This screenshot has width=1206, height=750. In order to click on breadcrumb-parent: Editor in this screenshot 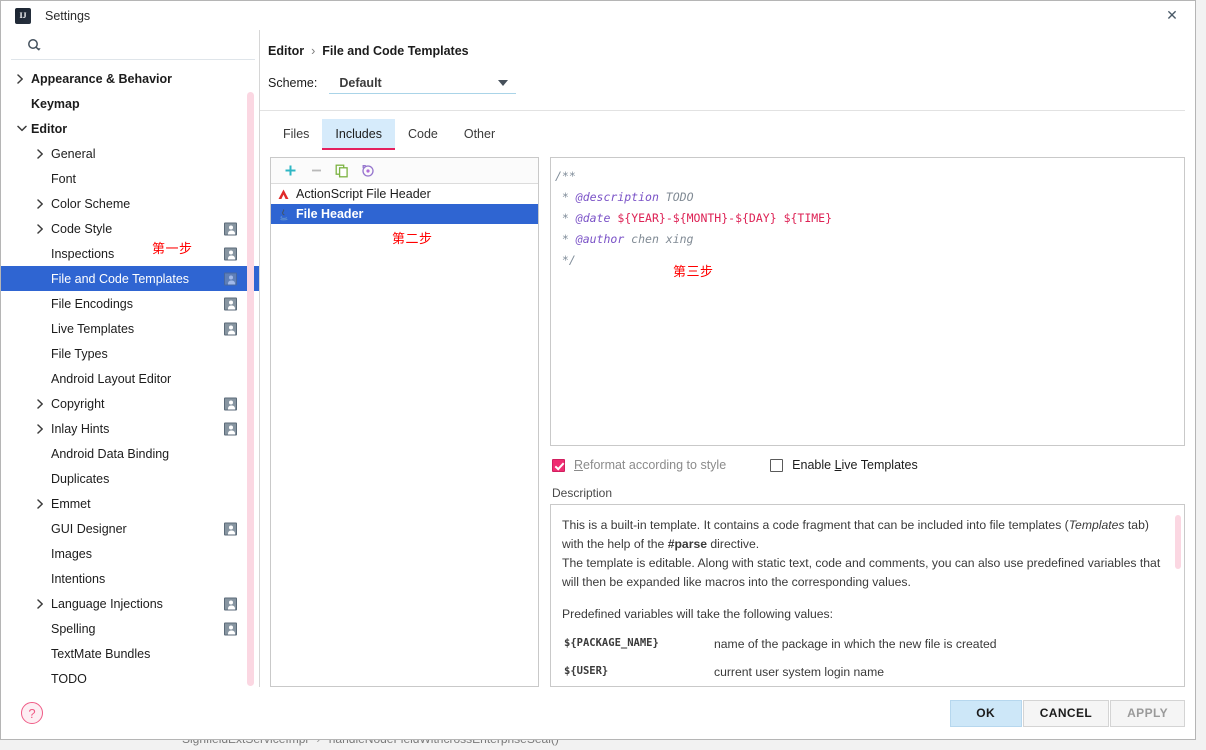, I will do `click(286, 51)`.